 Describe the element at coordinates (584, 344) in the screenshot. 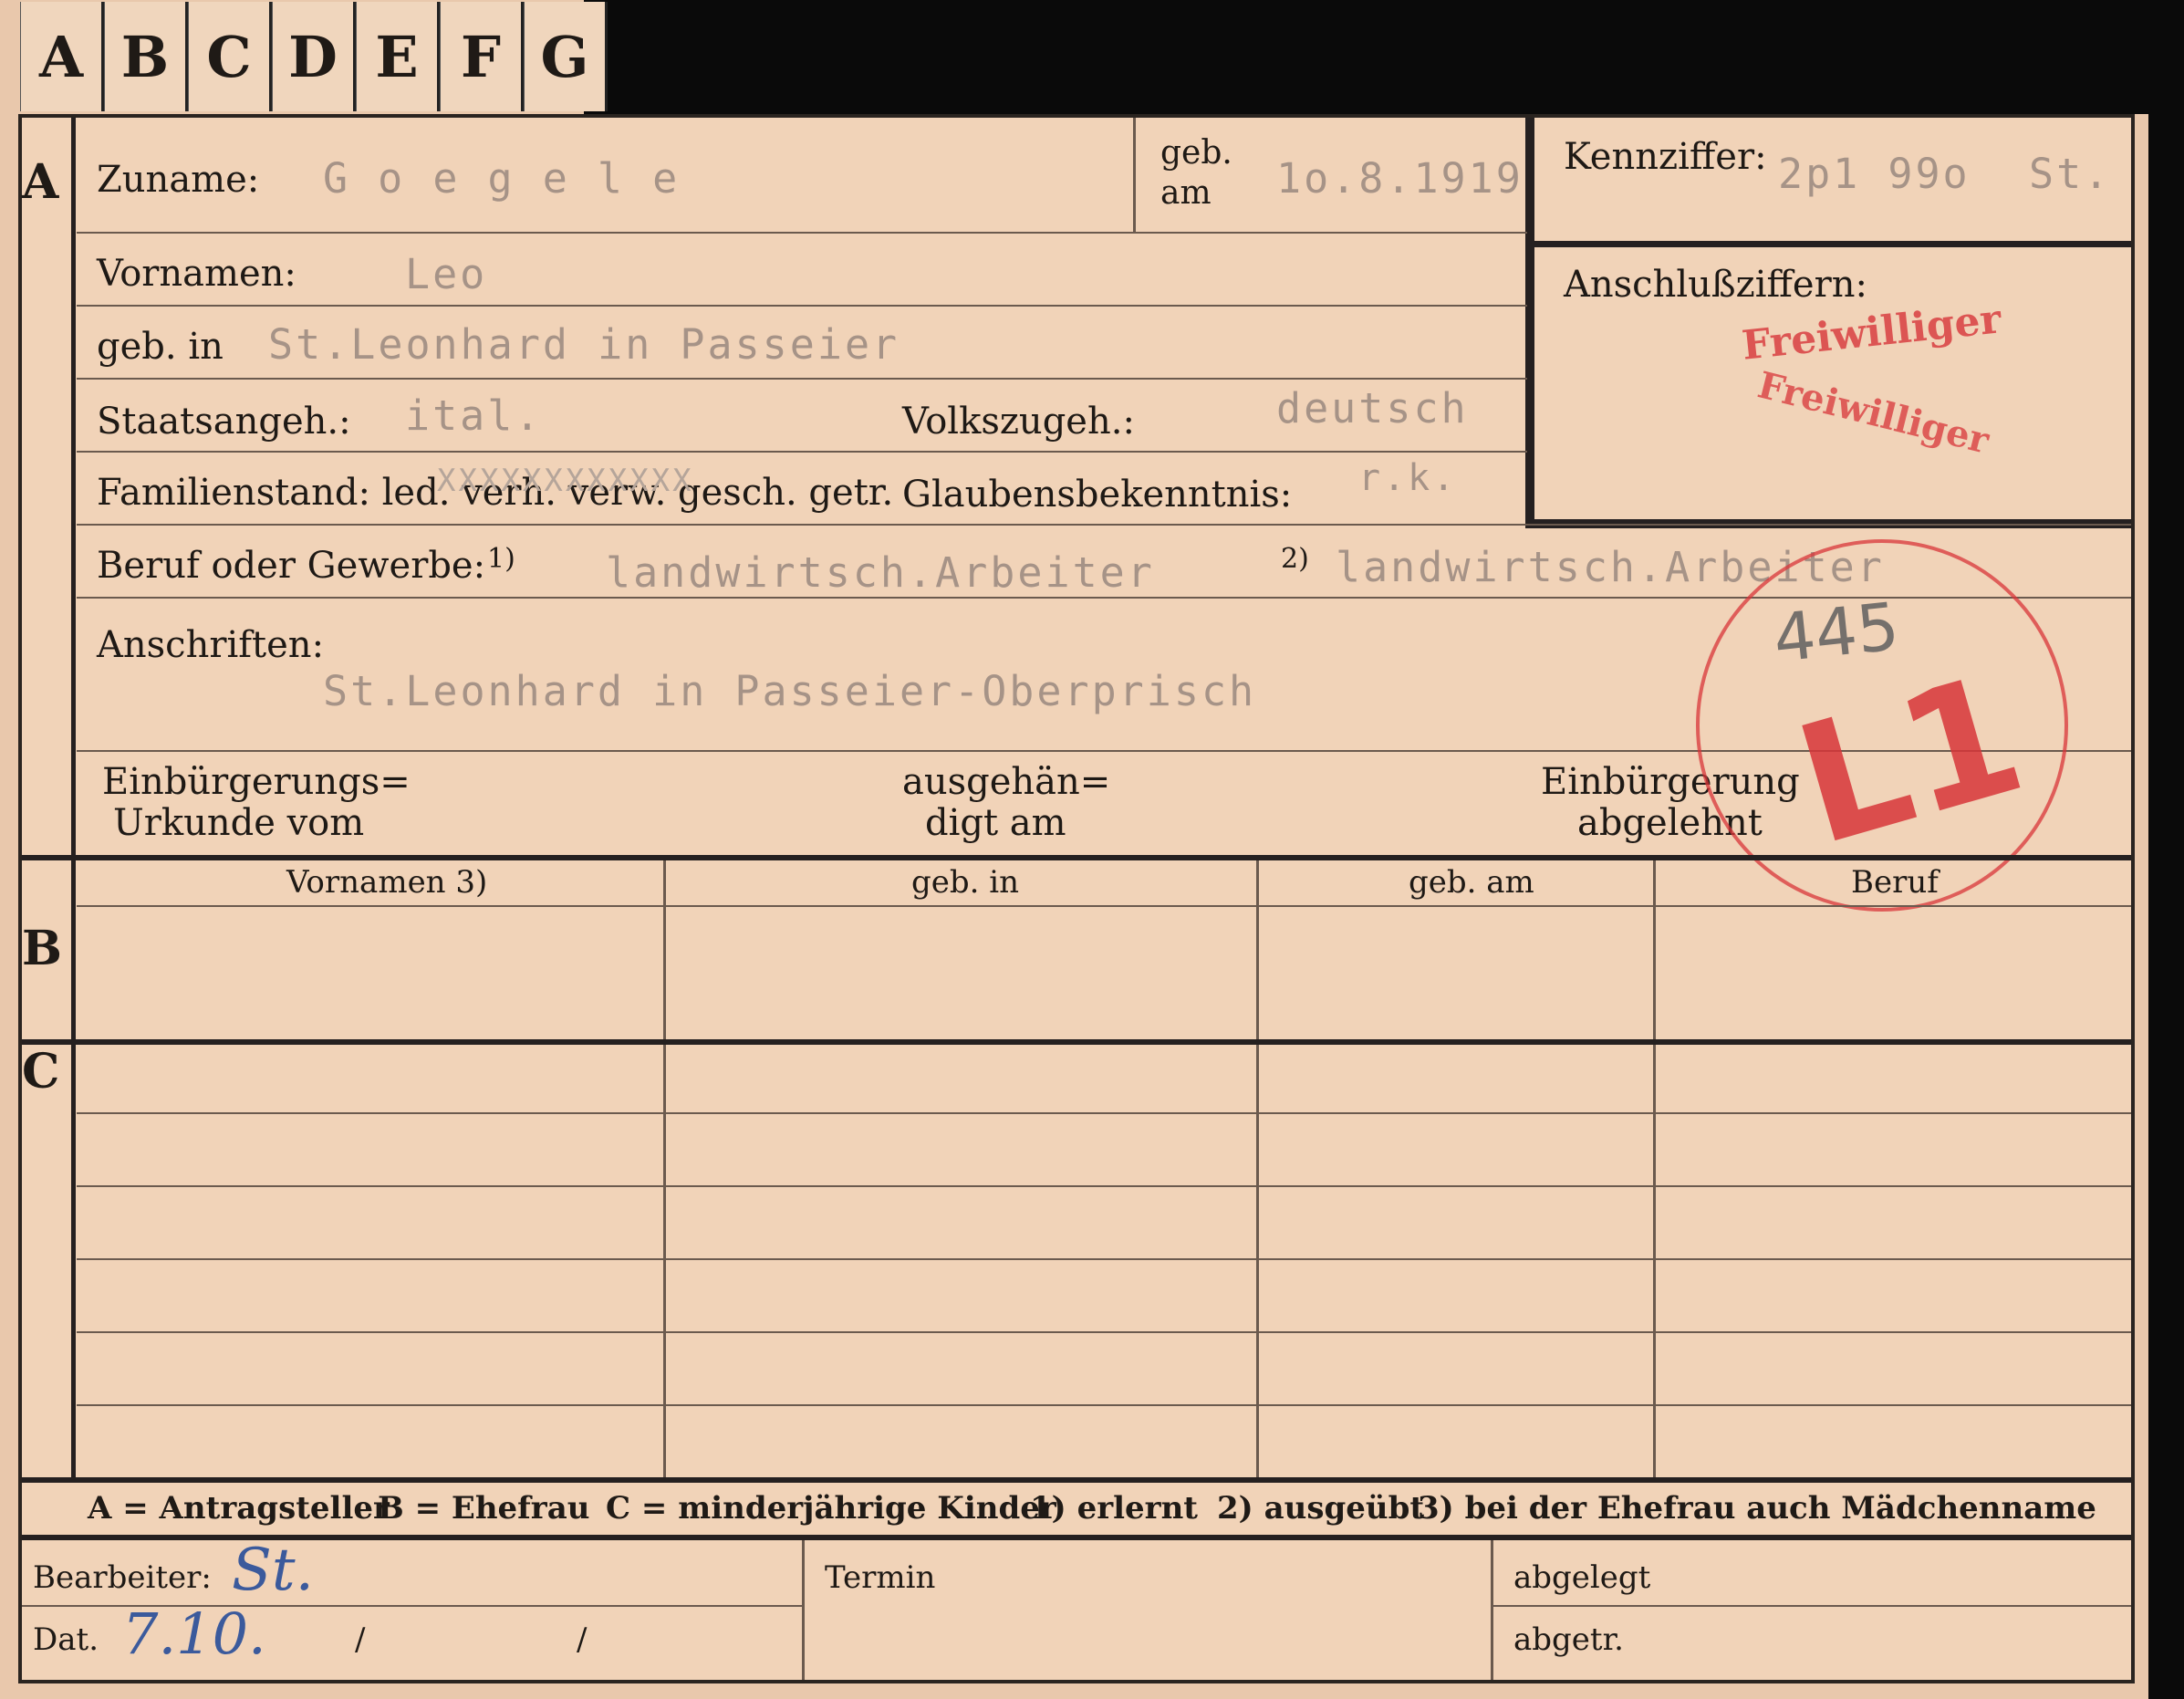

I see `birthplace-value: St.Leonhard in Passeier` at that location.